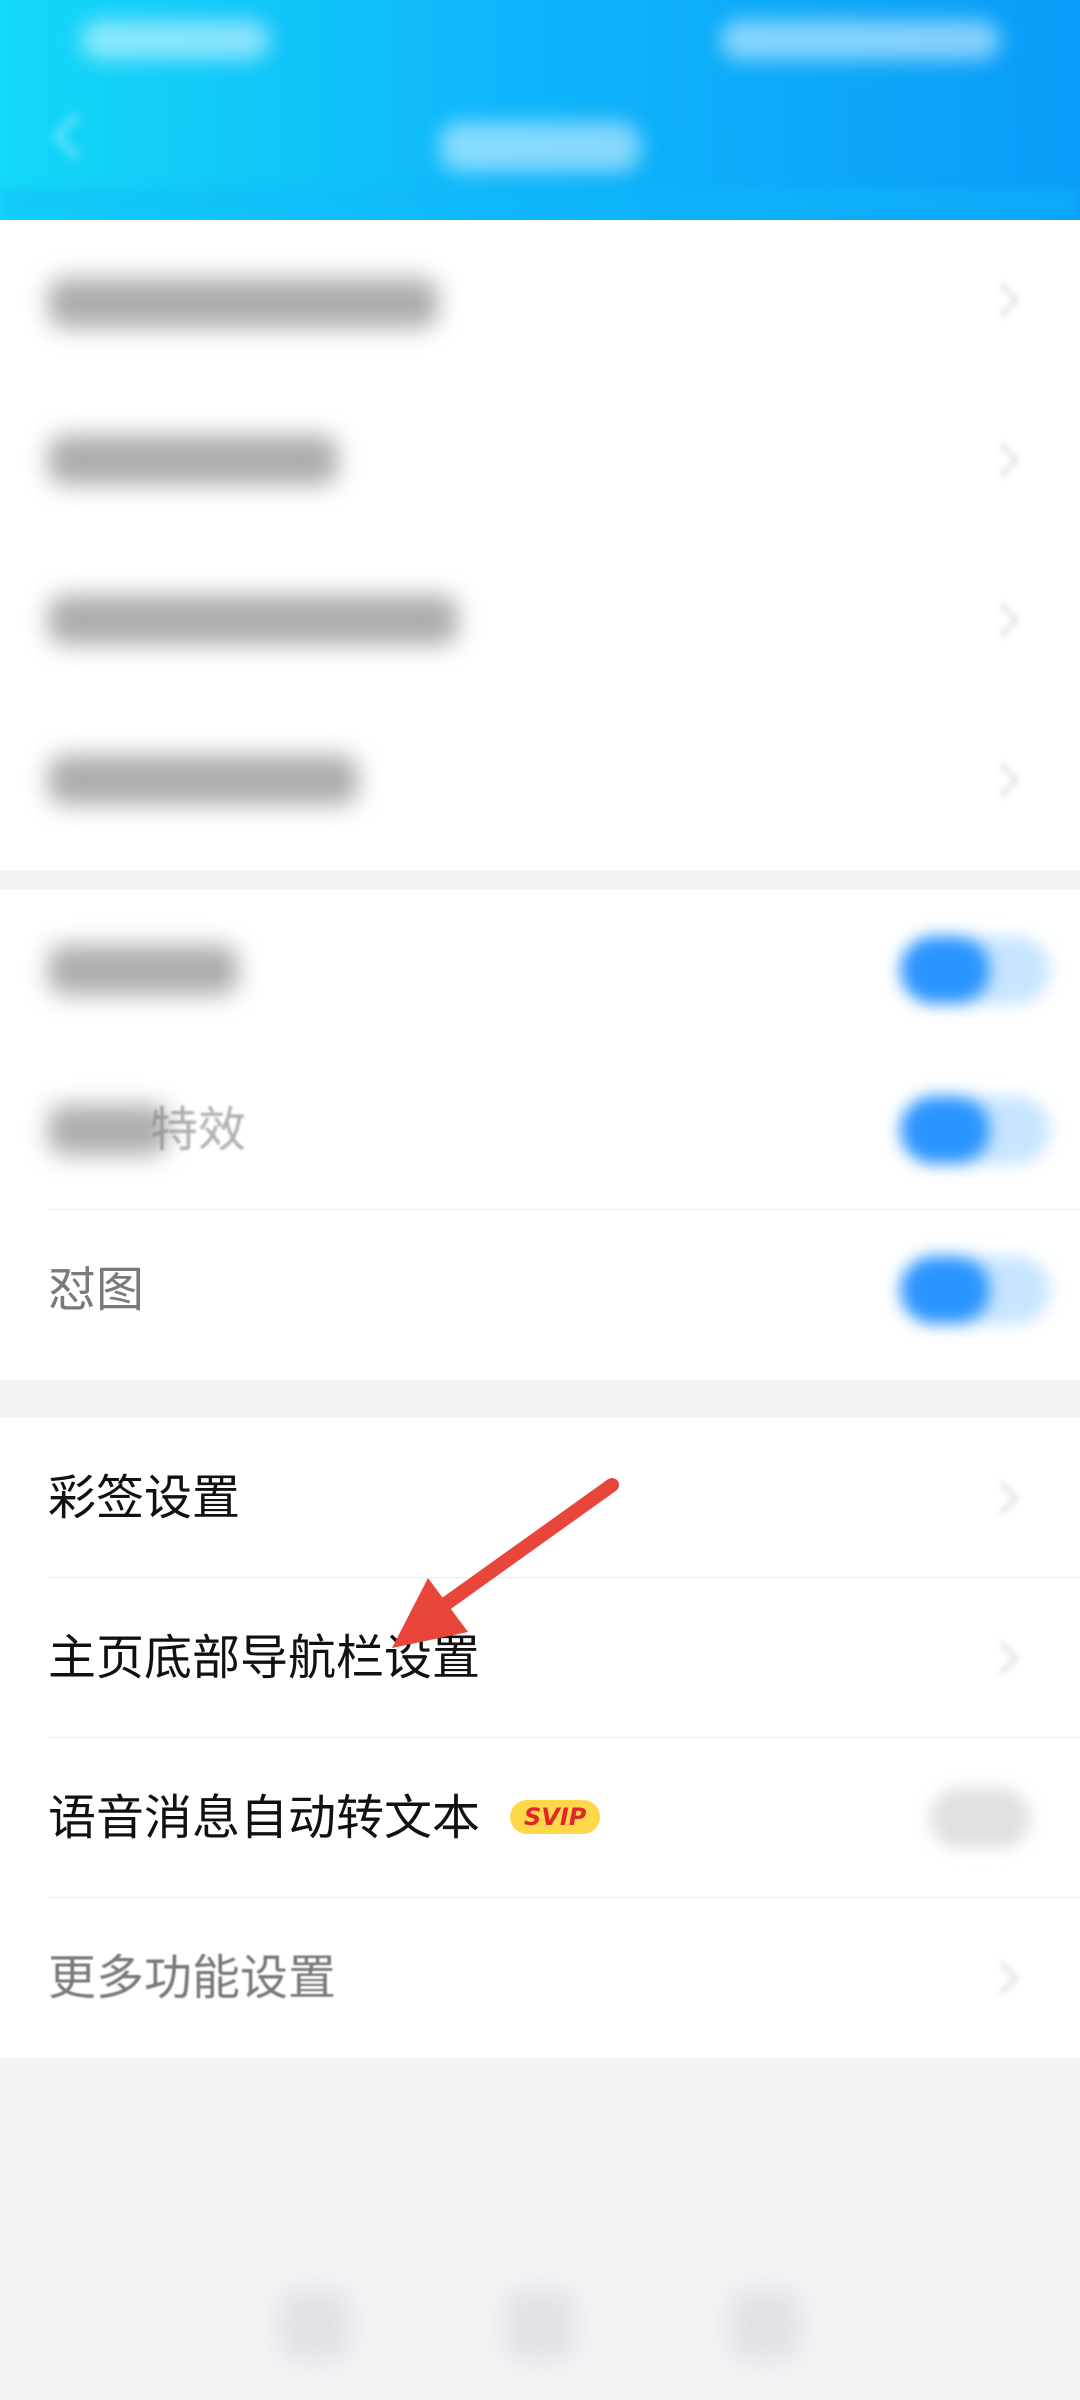 The image size is (1080, 2400). Describe the element at coordinates (540, 1130) in the screenshot. I see `settings-row: 特效` at that location.